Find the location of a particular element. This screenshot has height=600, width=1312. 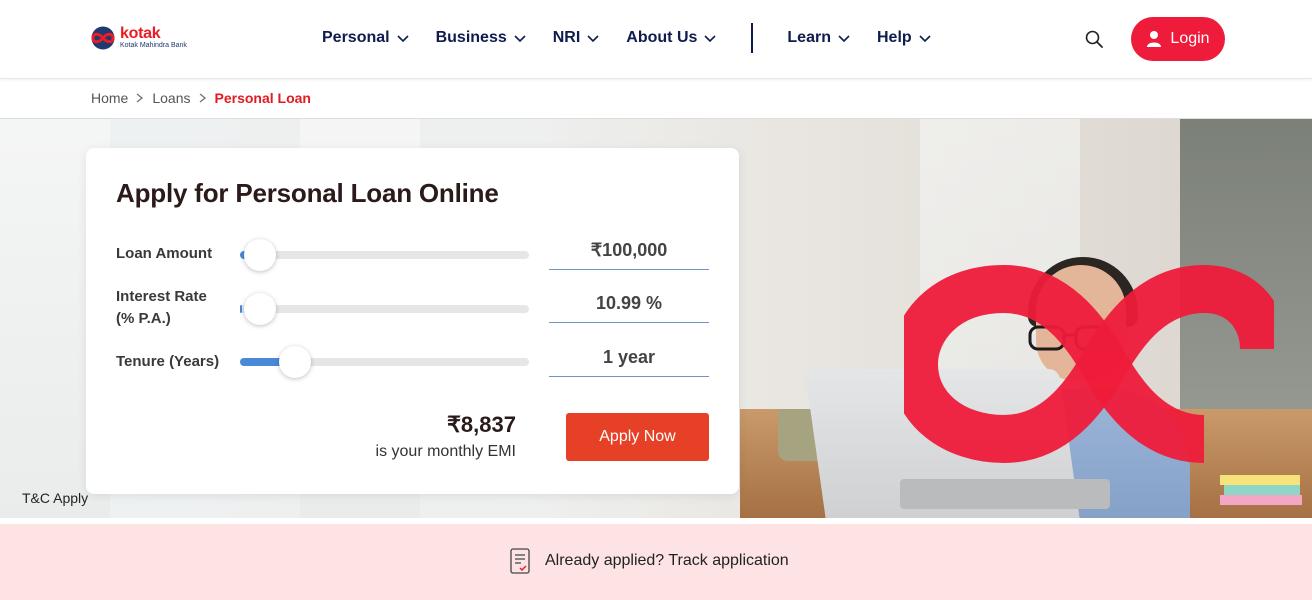

document-check-icon is located at coordinates (520, 561).